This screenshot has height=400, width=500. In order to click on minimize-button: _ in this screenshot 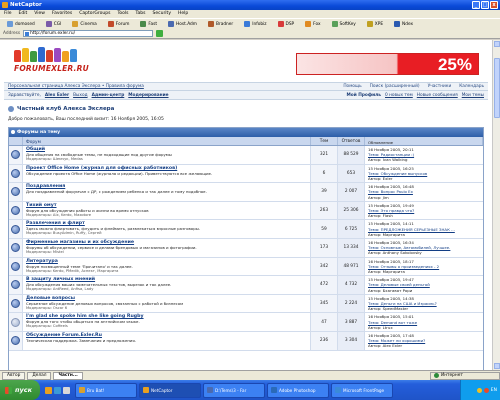, I will do `click(476, 5)`.